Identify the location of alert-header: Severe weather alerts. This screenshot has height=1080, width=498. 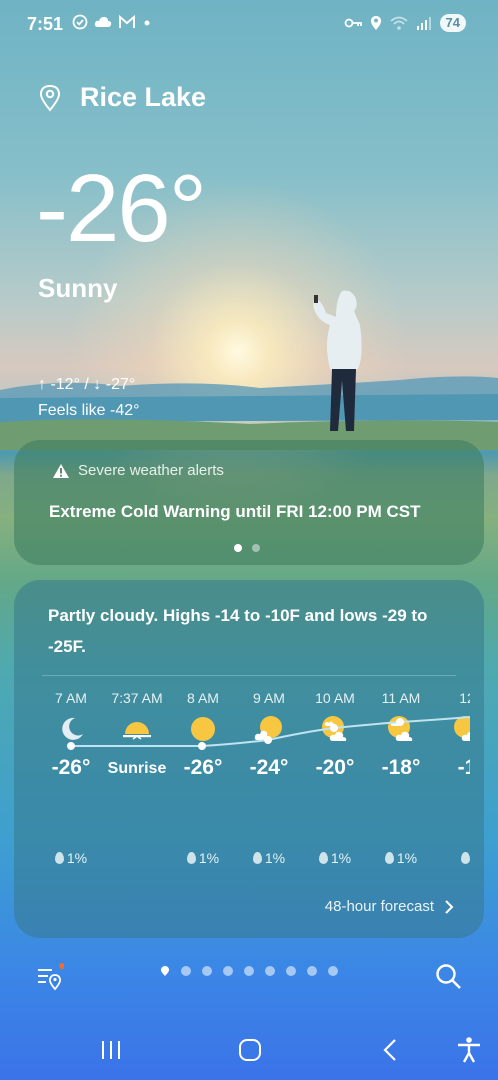
(138, 470).